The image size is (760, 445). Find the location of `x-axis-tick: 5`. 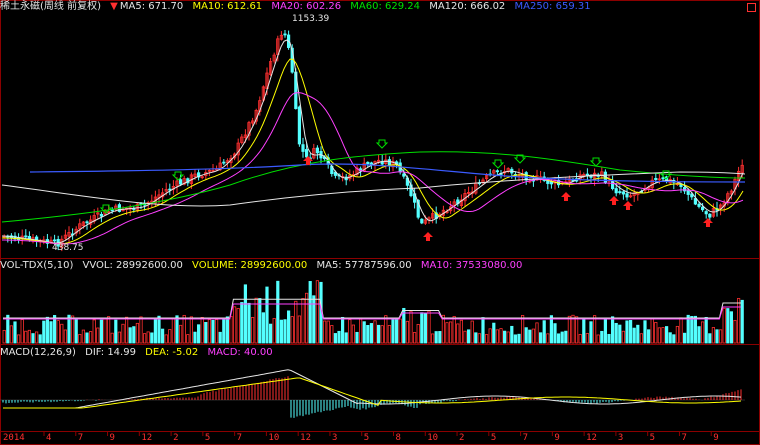

x-axis-tick: 5 is located at coordinates (652, 438).